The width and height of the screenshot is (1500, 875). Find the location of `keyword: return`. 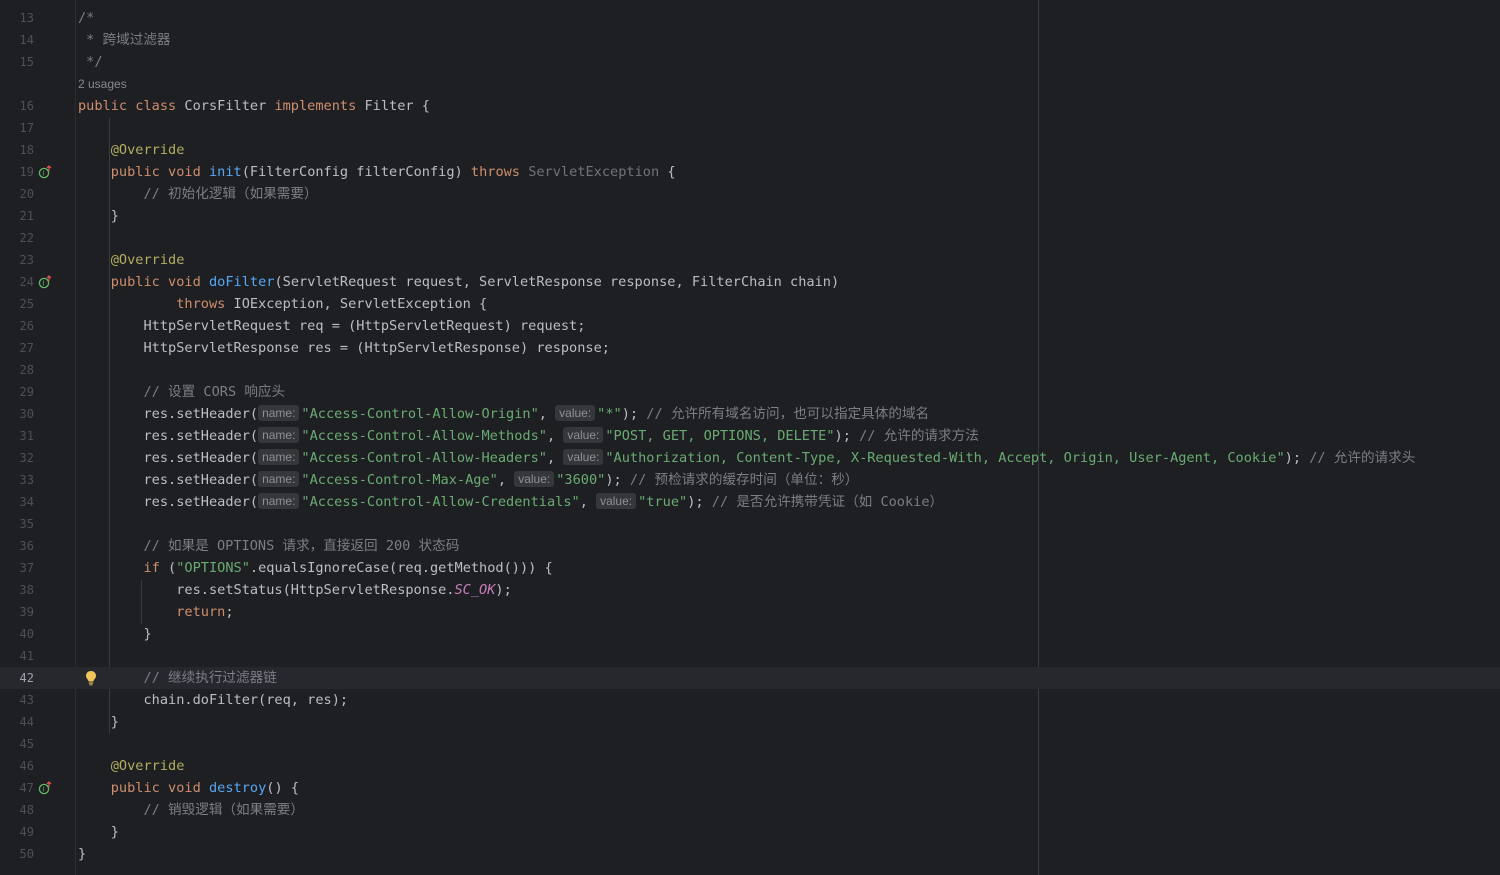

keyword: return is located at coordinates (201, 612).